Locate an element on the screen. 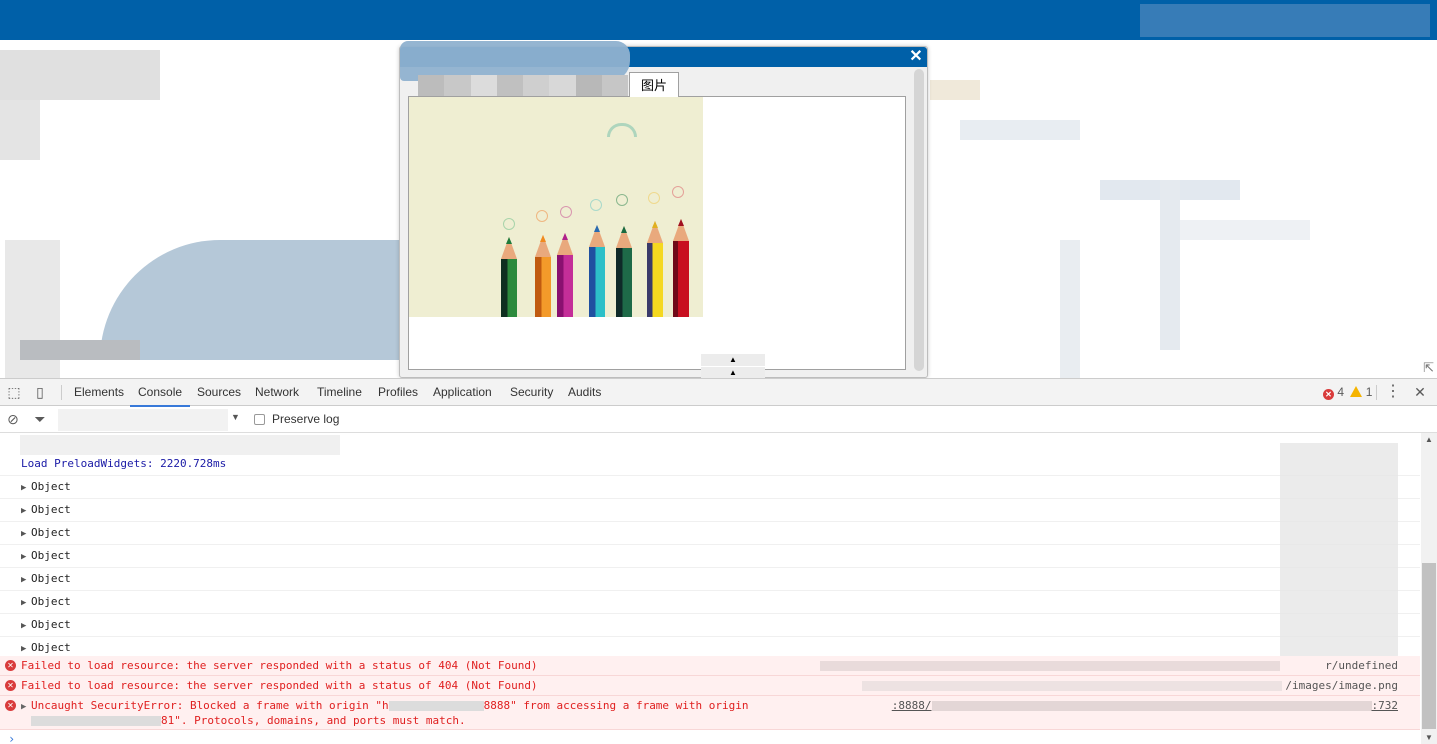  splitter-up-button: ▲ is located at coordinates (733, 360).